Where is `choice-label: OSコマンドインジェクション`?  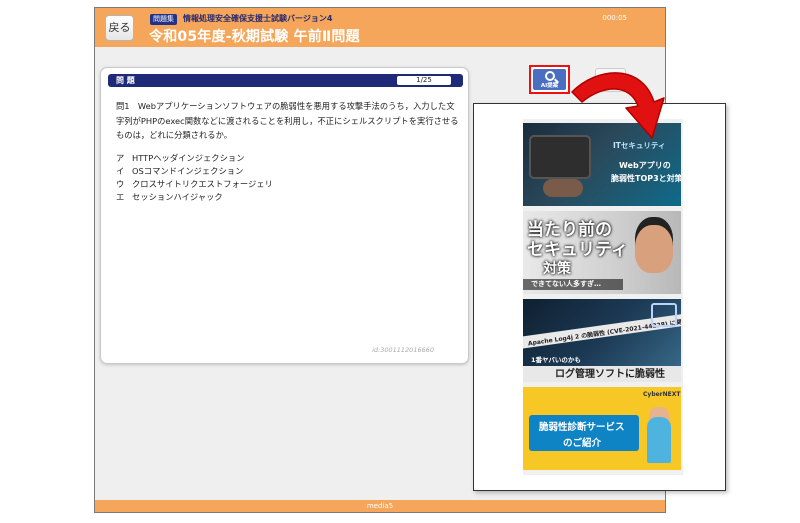
choice-label: OSコマンドインジェクション is located at coordinates (188, 171).